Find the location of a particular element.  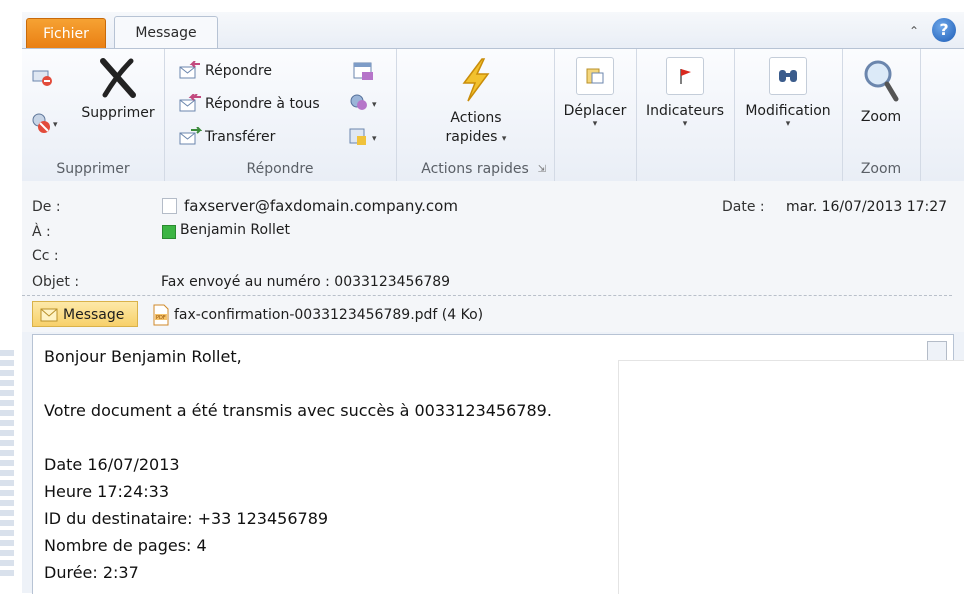

subject-label: Objet : is located at coordinates (56, 282).